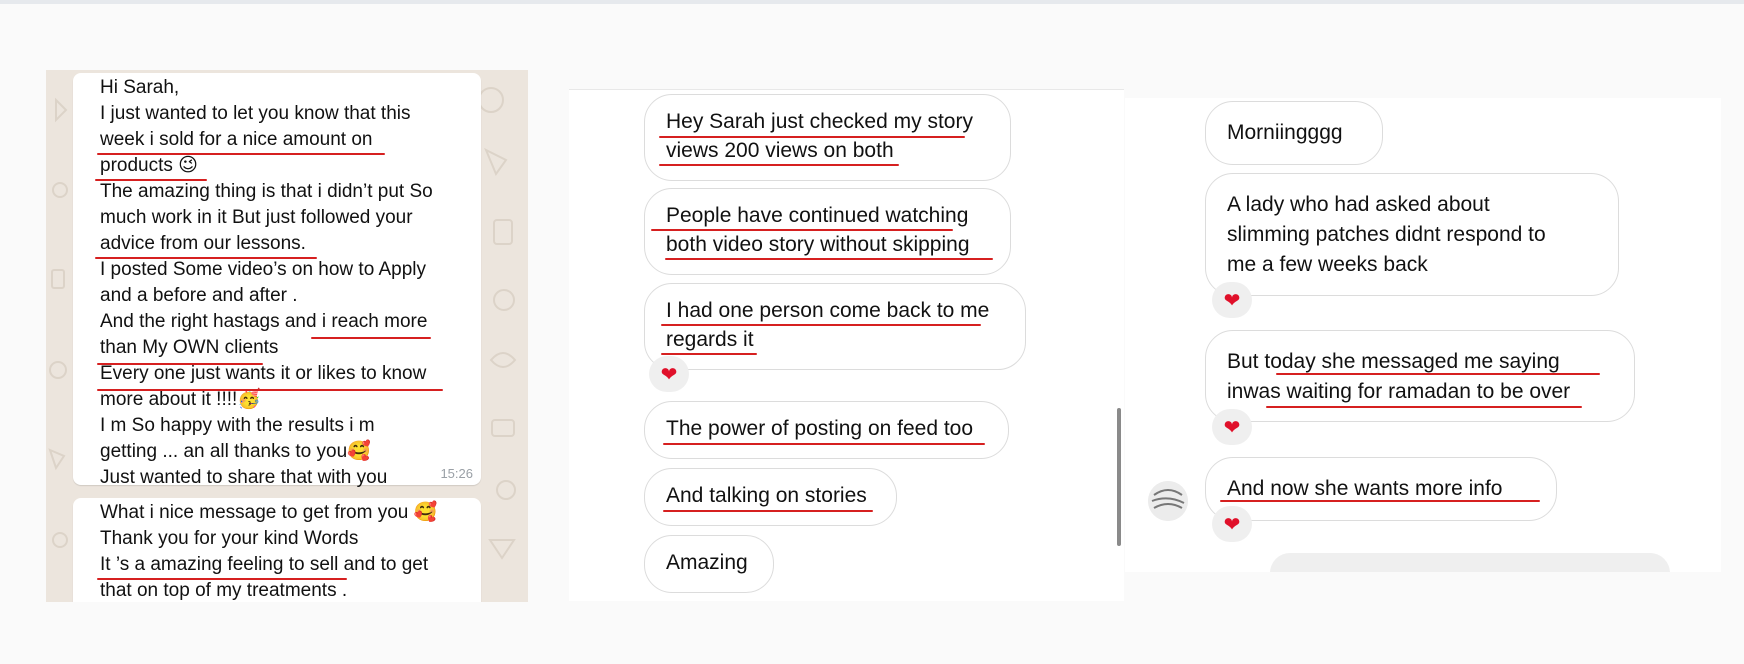 The height and width of the screenshot is (664, 1744). I want to click on top-border, so click(872, 2).